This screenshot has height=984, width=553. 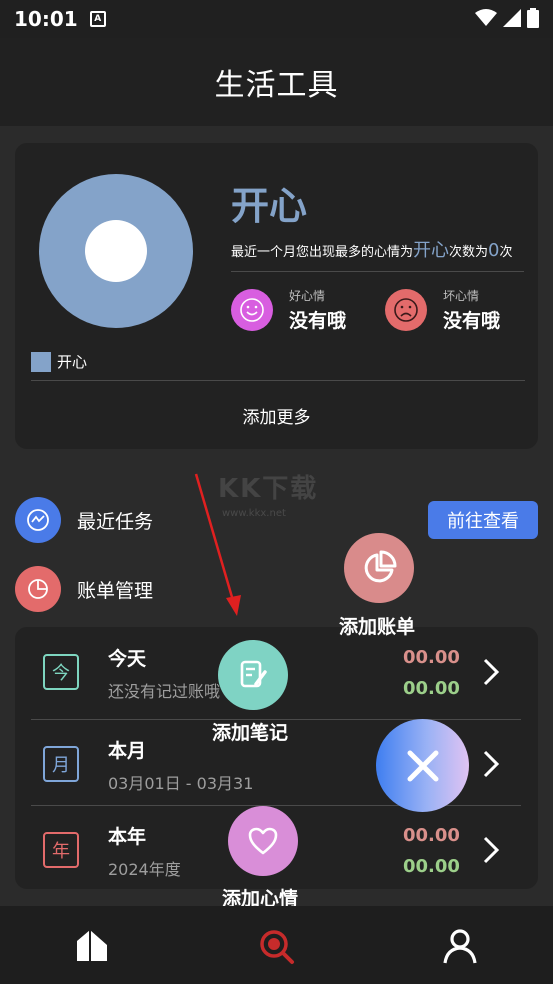 I want to click on bottom-navigation, so click(x=276, y=945).